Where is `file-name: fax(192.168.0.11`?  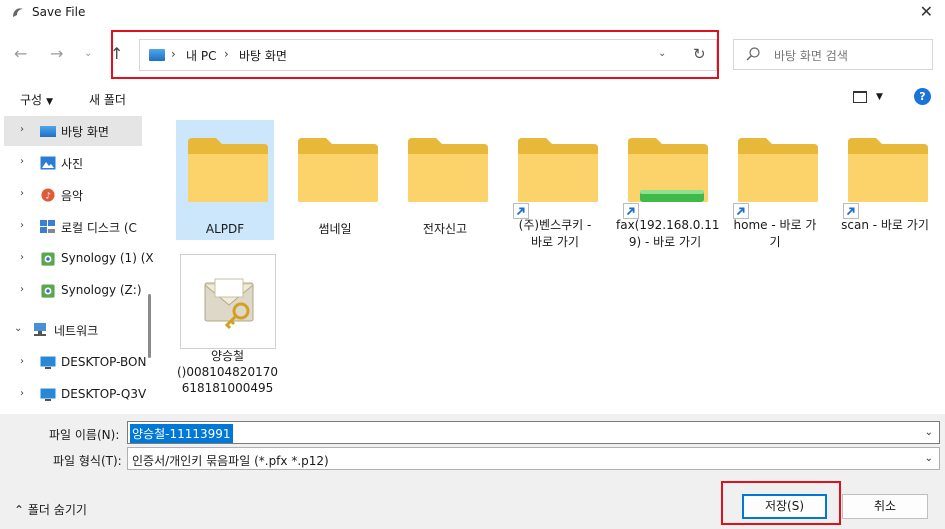
file-name: fax(192.168.0.11 is located at coordinates (668, 225).